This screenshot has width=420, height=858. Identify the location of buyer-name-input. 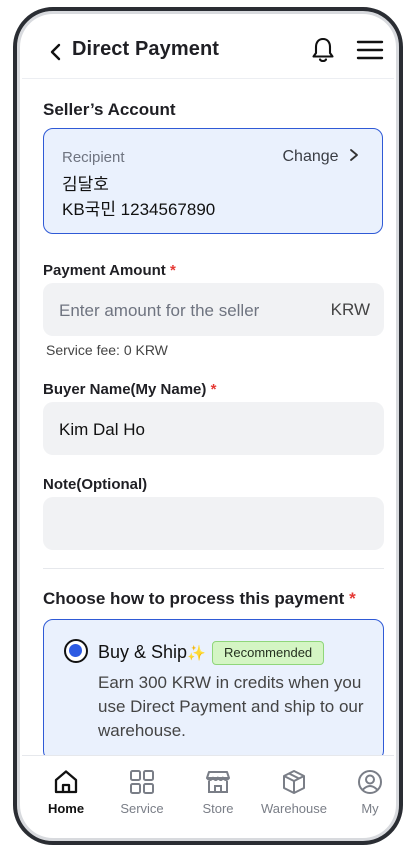
(189, 429).